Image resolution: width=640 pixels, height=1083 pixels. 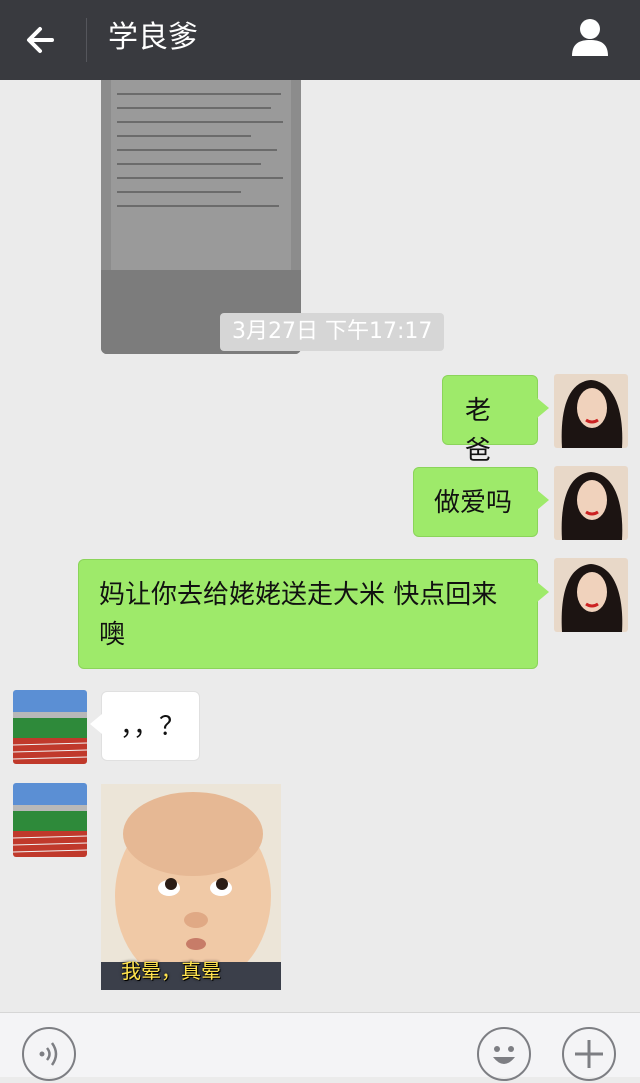 What do you see at coordinates (313, 614) in the screenshot?
I see `my-message-bubble: 妈让你去给姥姥送走大米 快点回来 噢` at bounding box center [313, 614].